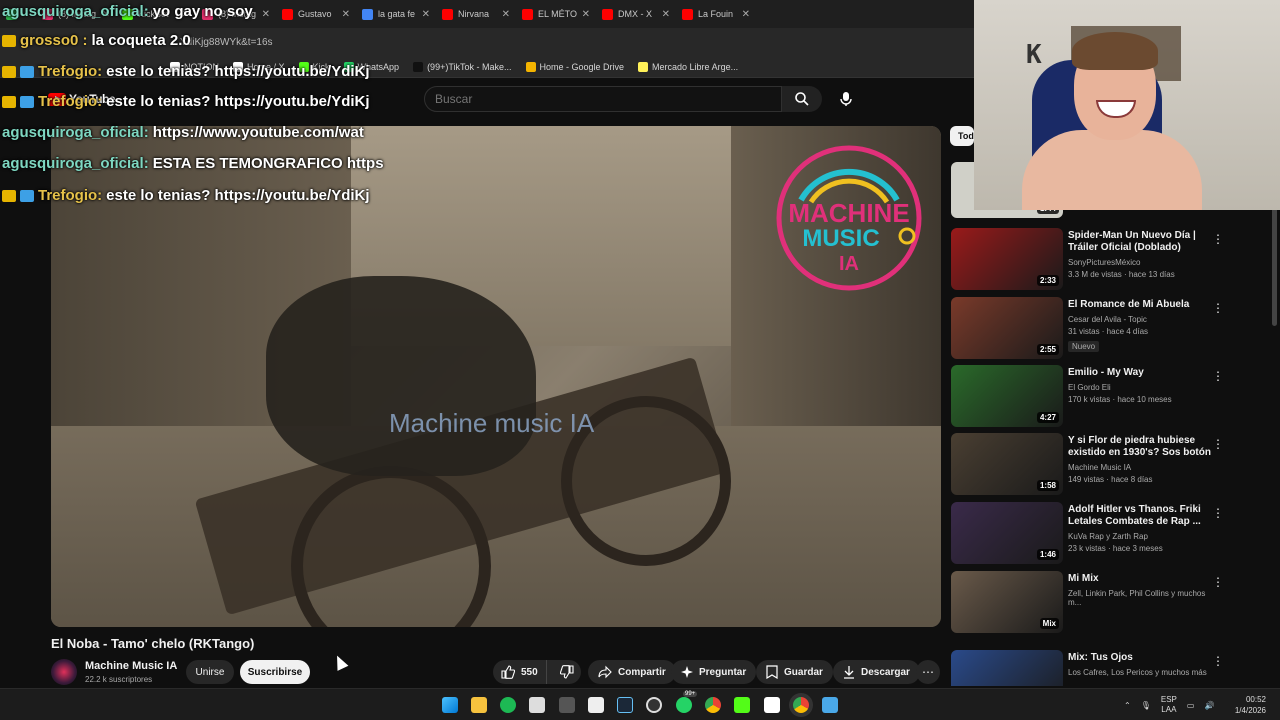  Describe the element at coordinates (210, 672) in the screenshot. I see `join-button: Unirse` at that location.